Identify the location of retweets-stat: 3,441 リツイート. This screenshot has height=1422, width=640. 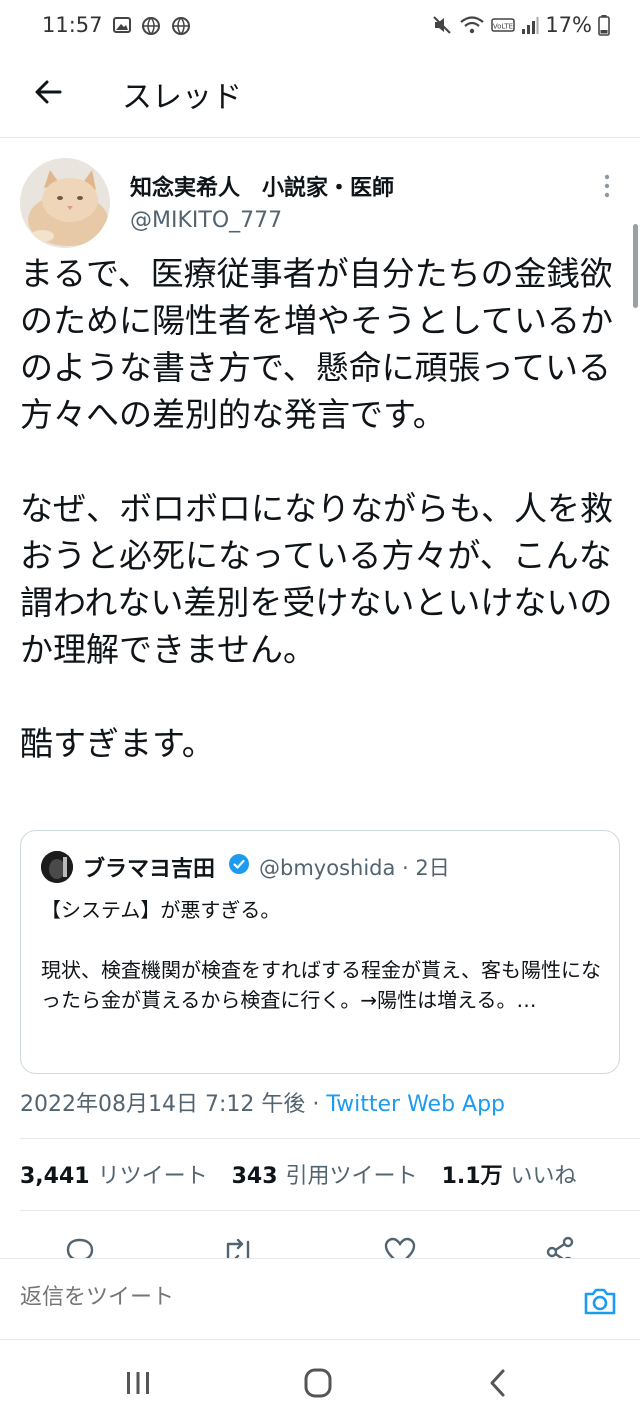
(114, 1174).